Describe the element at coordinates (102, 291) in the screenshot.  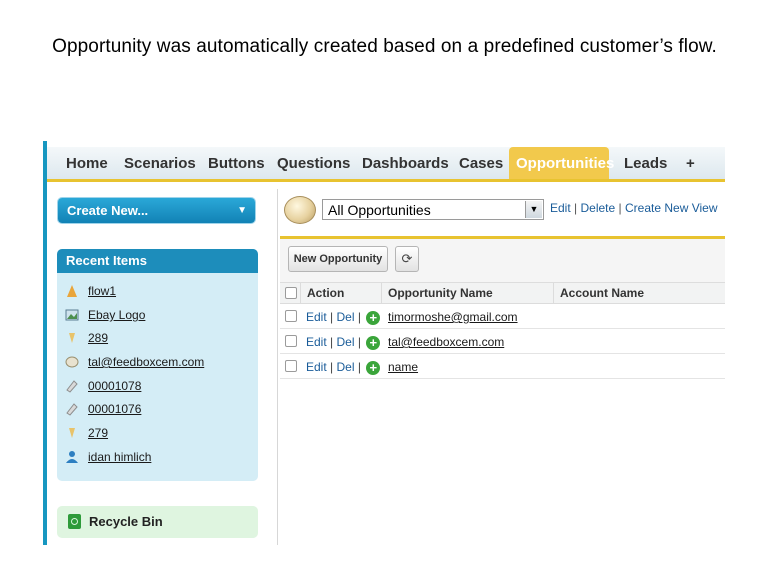
I see `recent-item-link: flow1` at that location.